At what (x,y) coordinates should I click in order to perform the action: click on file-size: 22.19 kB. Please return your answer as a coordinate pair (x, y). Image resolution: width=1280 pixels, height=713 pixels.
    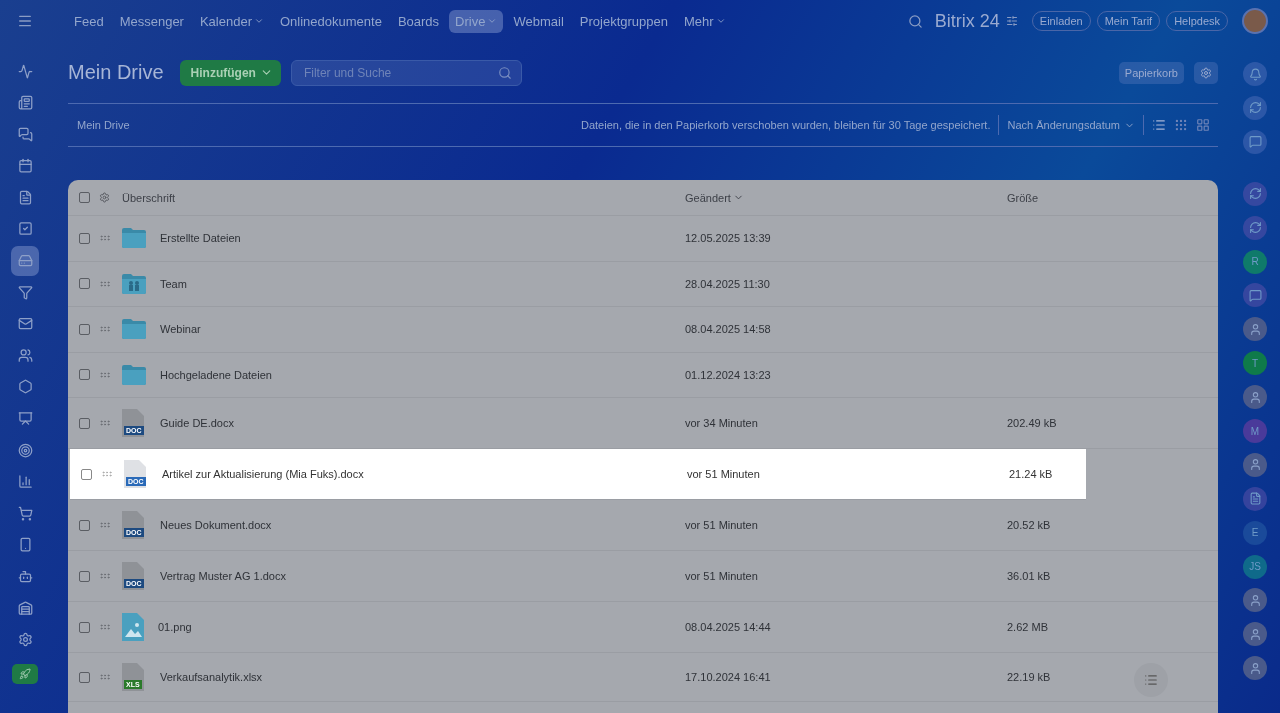
    Looking at the image, I should click on (1029, 677).